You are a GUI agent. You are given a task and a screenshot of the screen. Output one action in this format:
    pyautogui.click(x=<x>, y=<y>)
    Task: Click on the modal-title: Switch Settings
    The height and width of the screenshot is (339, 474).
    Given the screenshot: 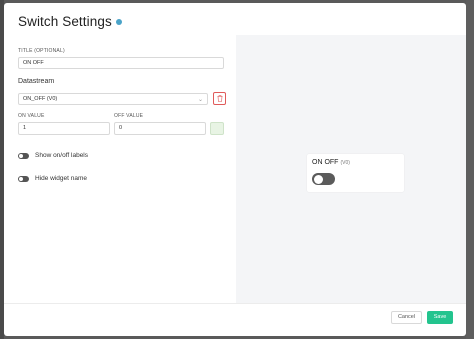 What is the action you would take?
    pyautogui.click(x=65, y=21)
    